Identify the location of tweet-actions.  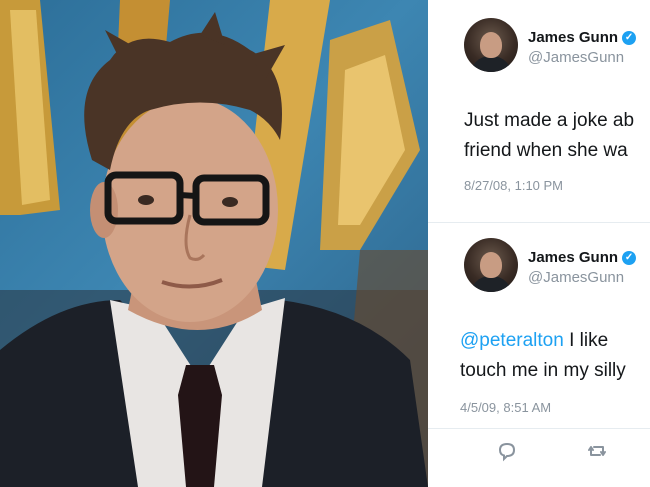
(539, 450).